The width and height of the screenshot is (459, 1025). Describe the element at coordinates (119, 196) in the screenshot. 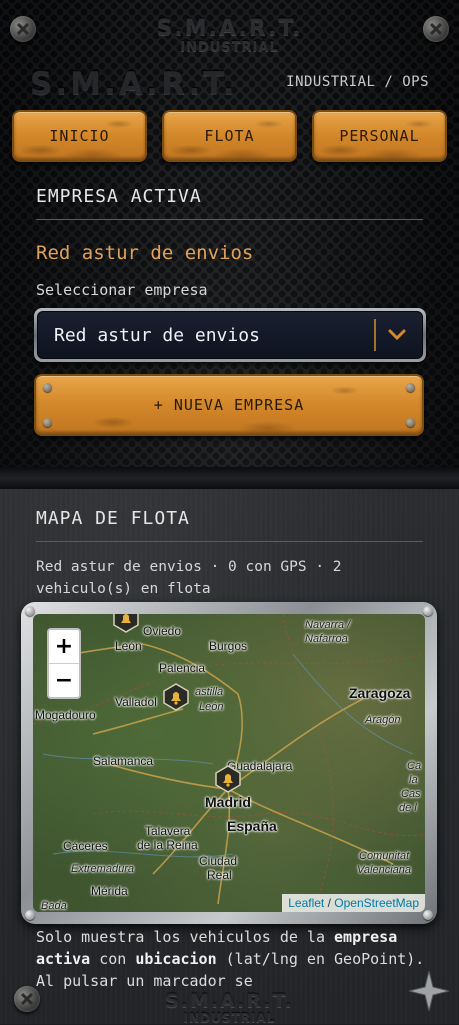

I see `empresa-section-title: EMPRESA ACTIVA` at that location.